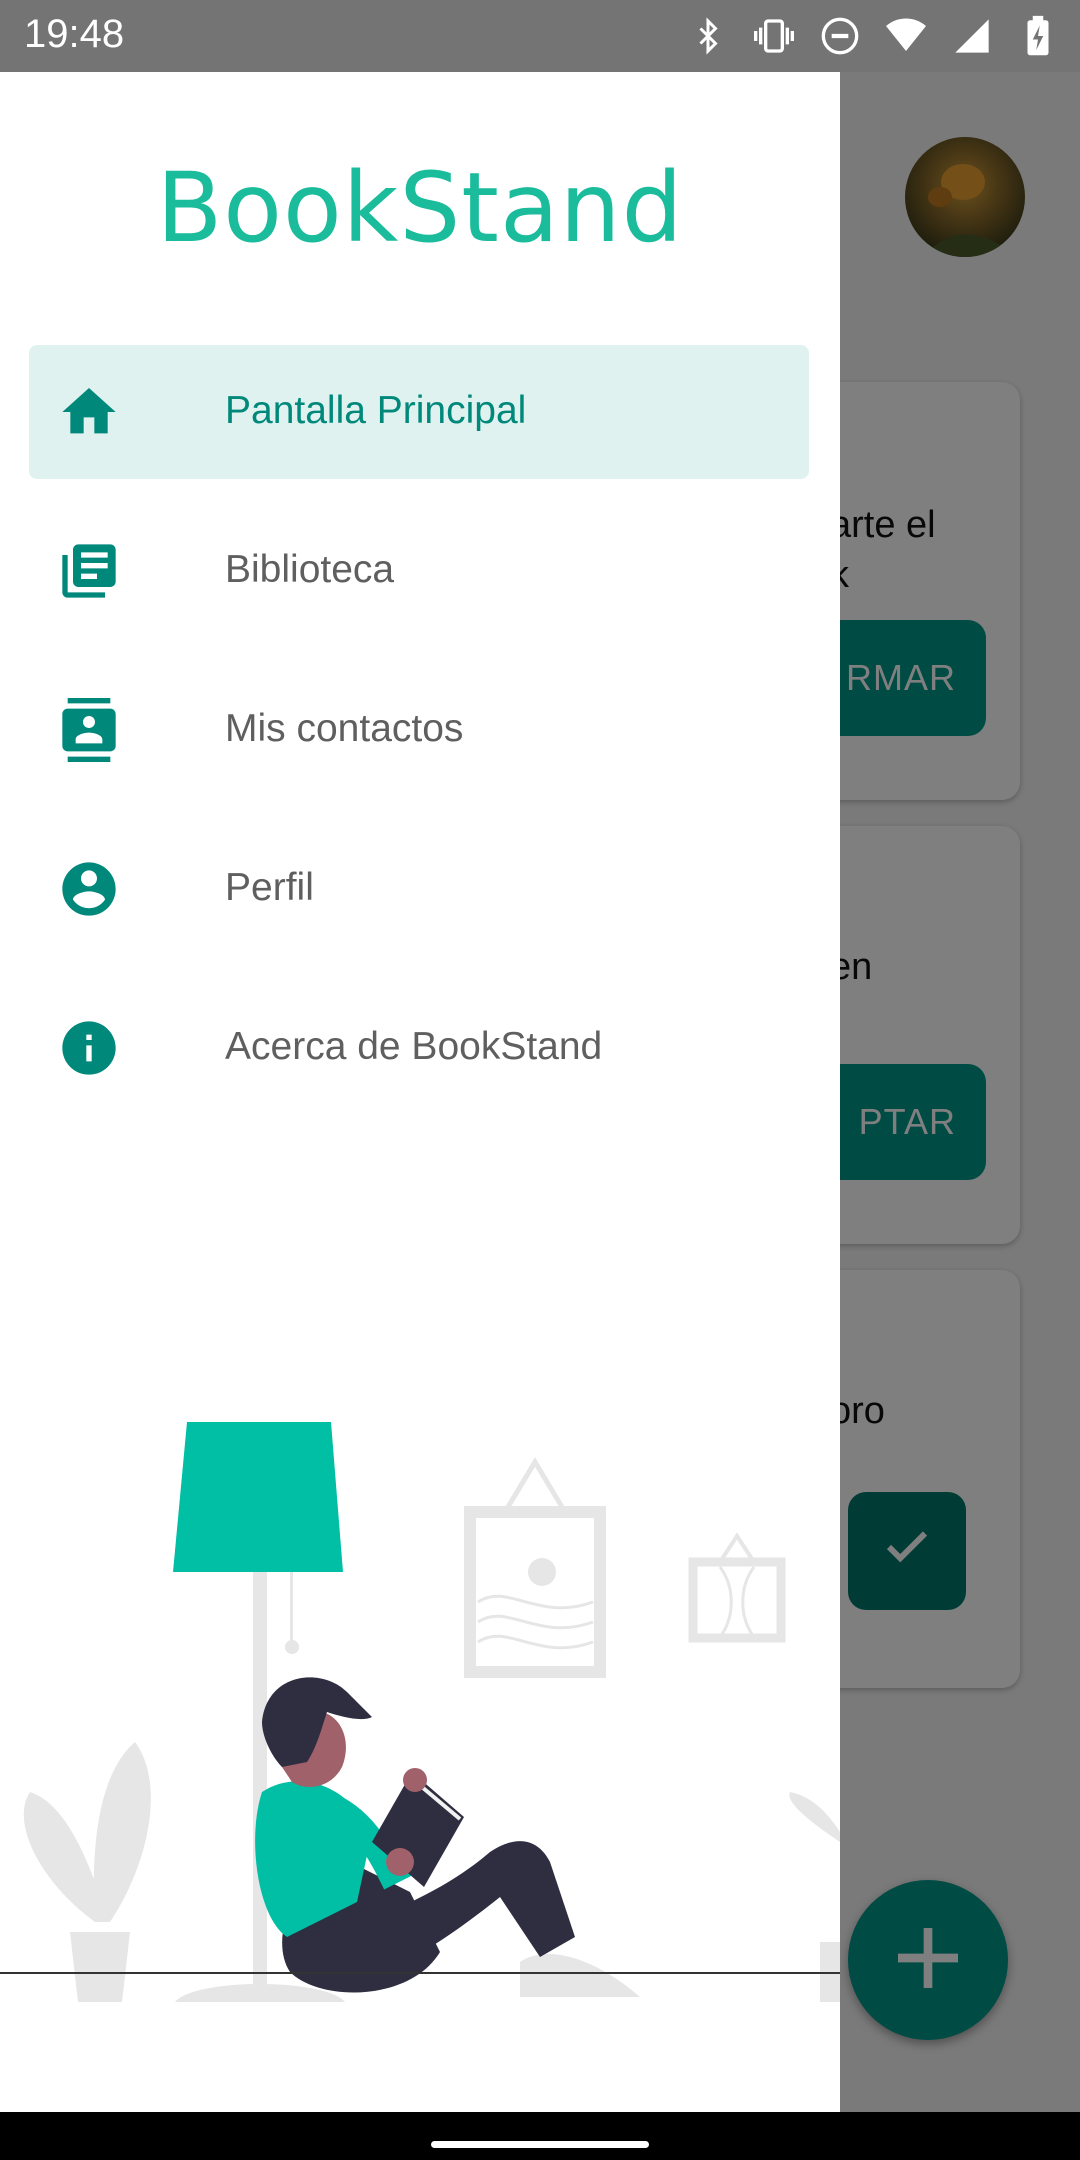  I want to click on status-icons, so click(873, 36).